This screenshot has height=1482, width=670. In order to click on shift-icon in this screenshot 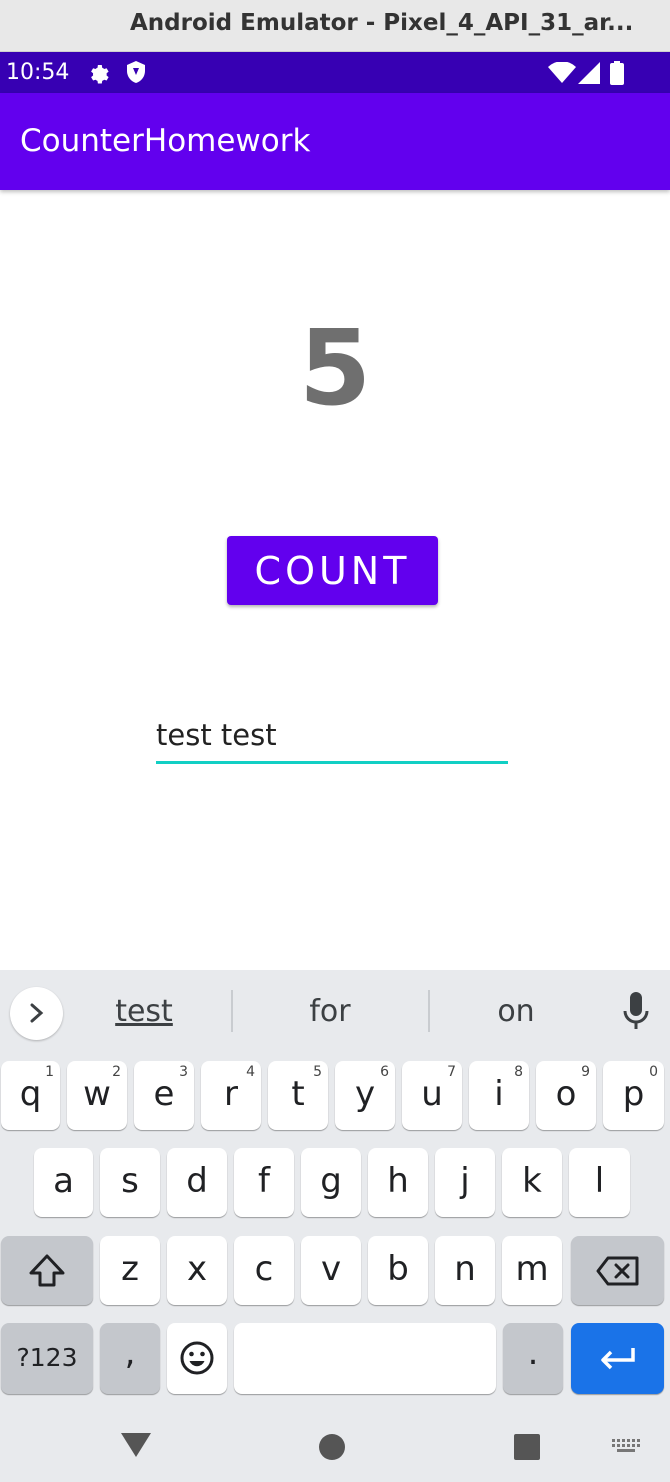, I will do `click(47, 1270)`.